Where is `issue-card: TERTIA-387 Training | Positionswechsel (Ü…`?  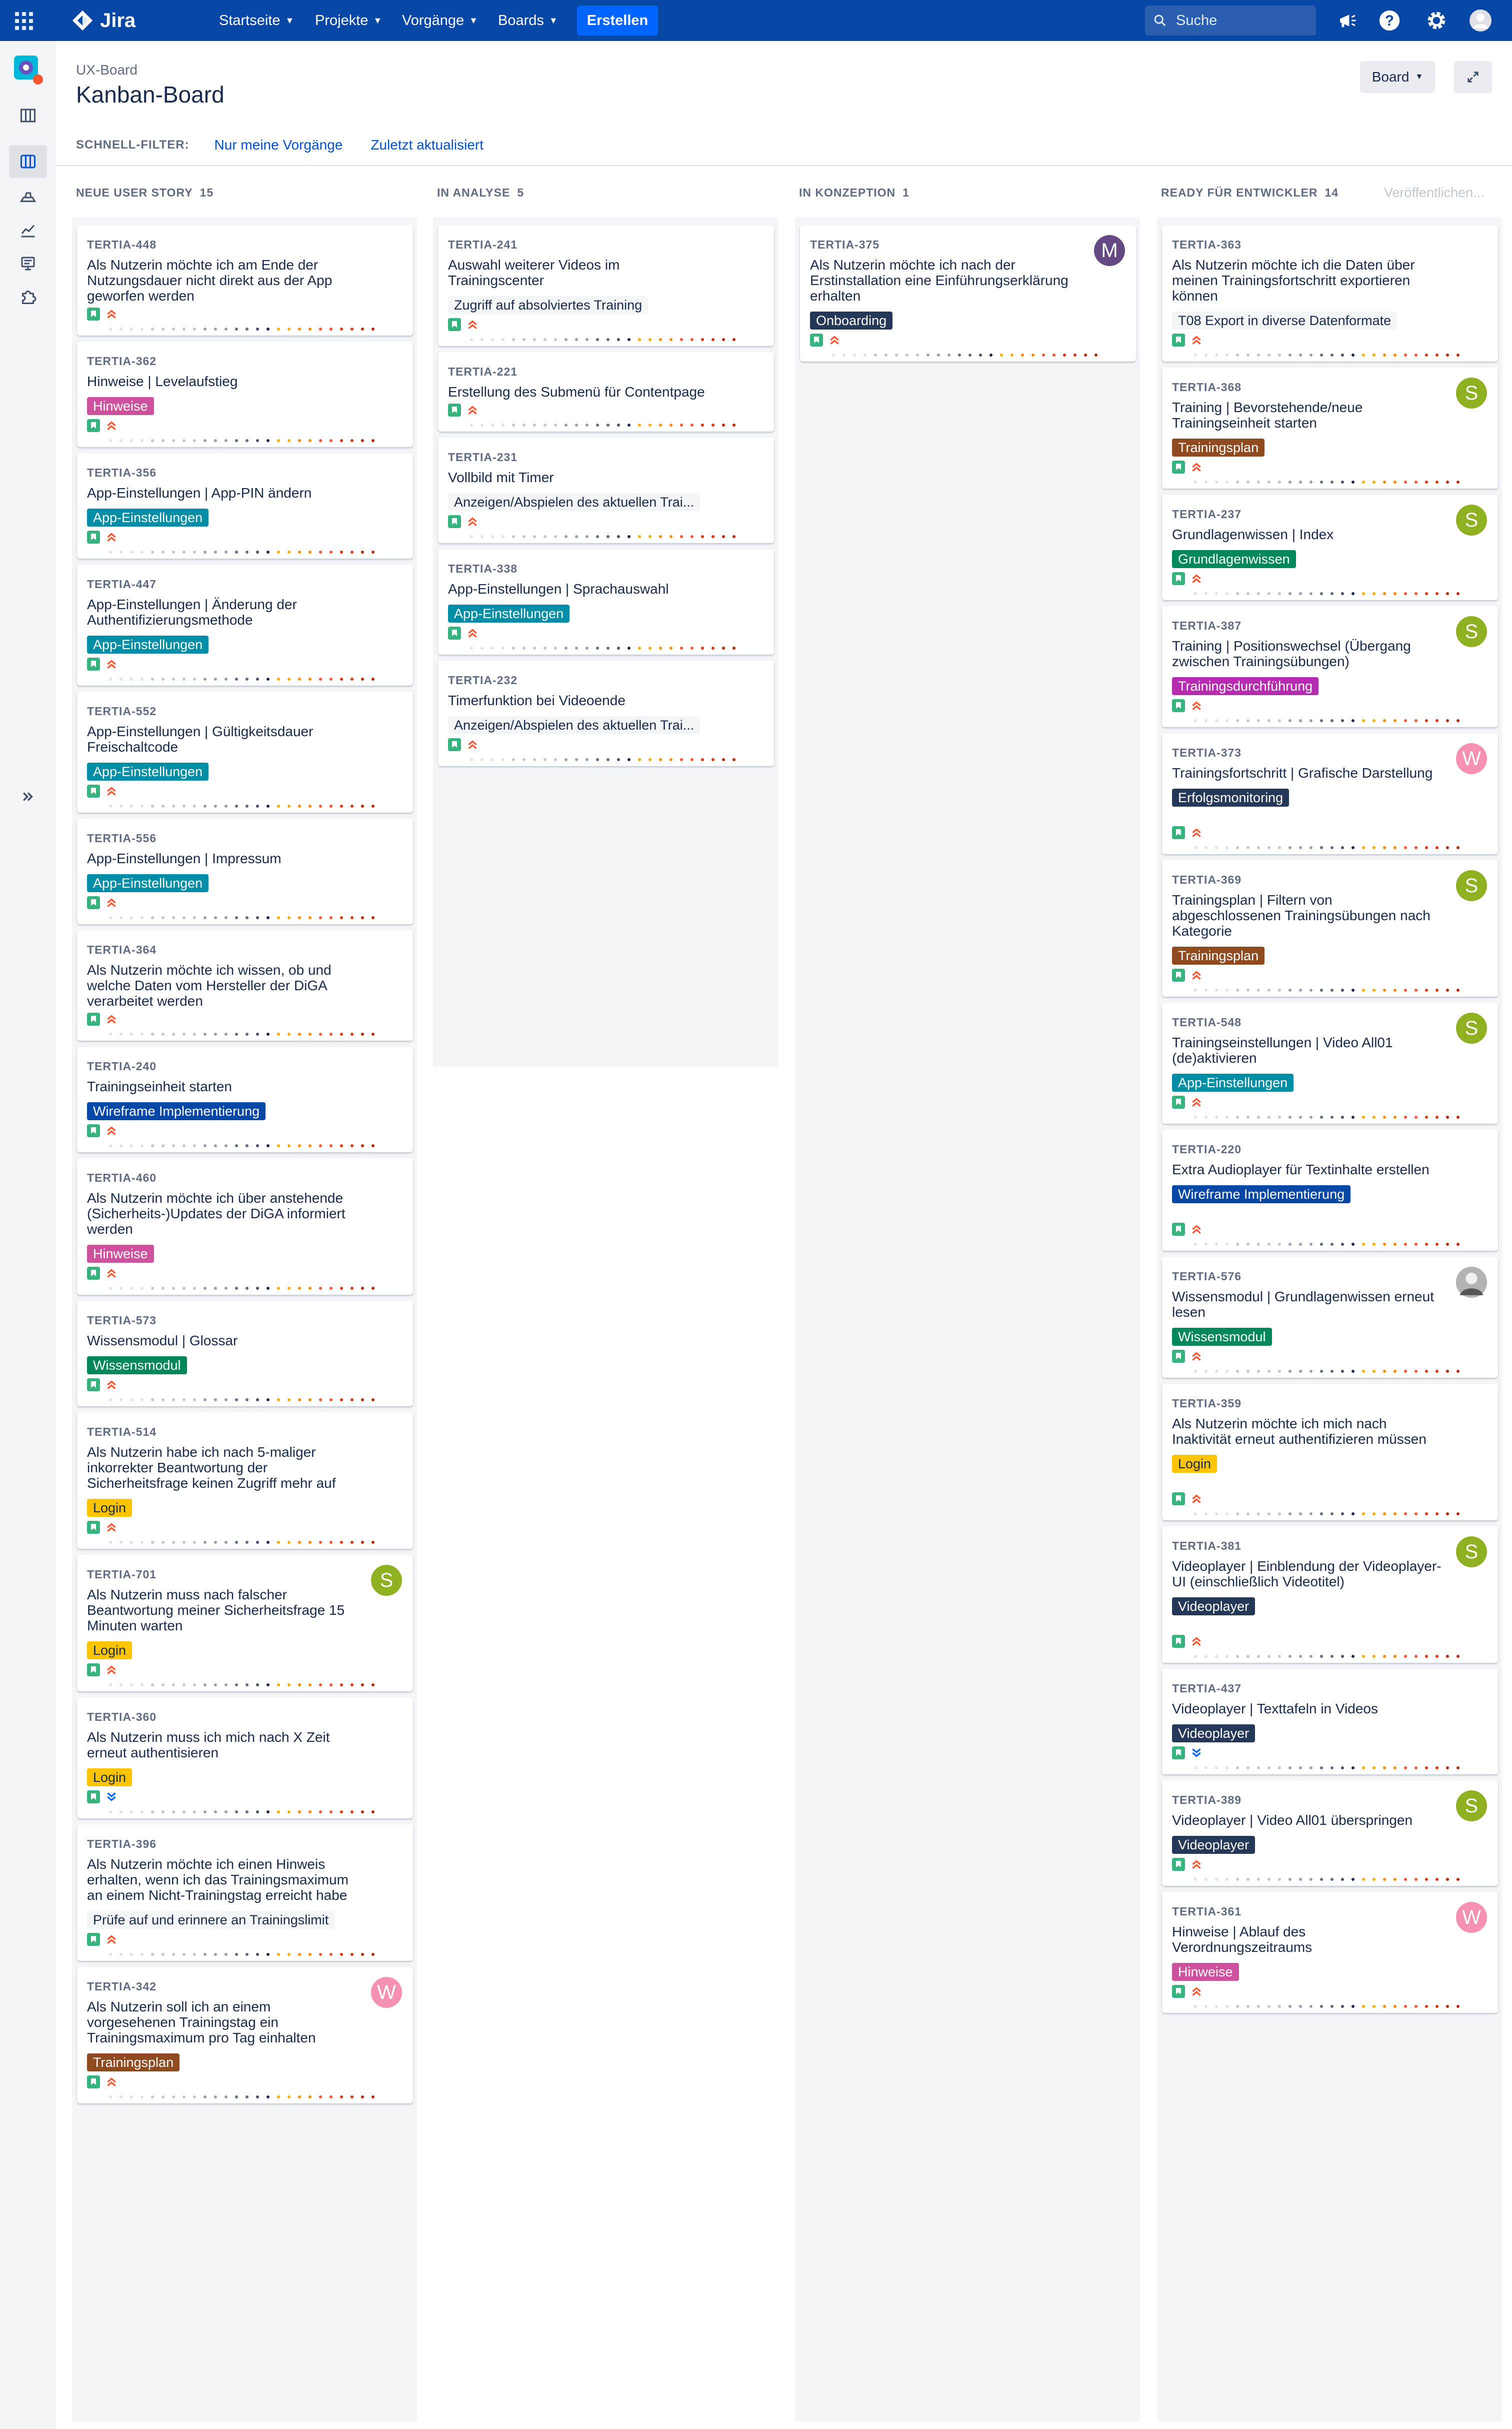
issue-card: TERTIA-387 Training | Positionswechsel (Ü… is located at coordinates (1330, 666).